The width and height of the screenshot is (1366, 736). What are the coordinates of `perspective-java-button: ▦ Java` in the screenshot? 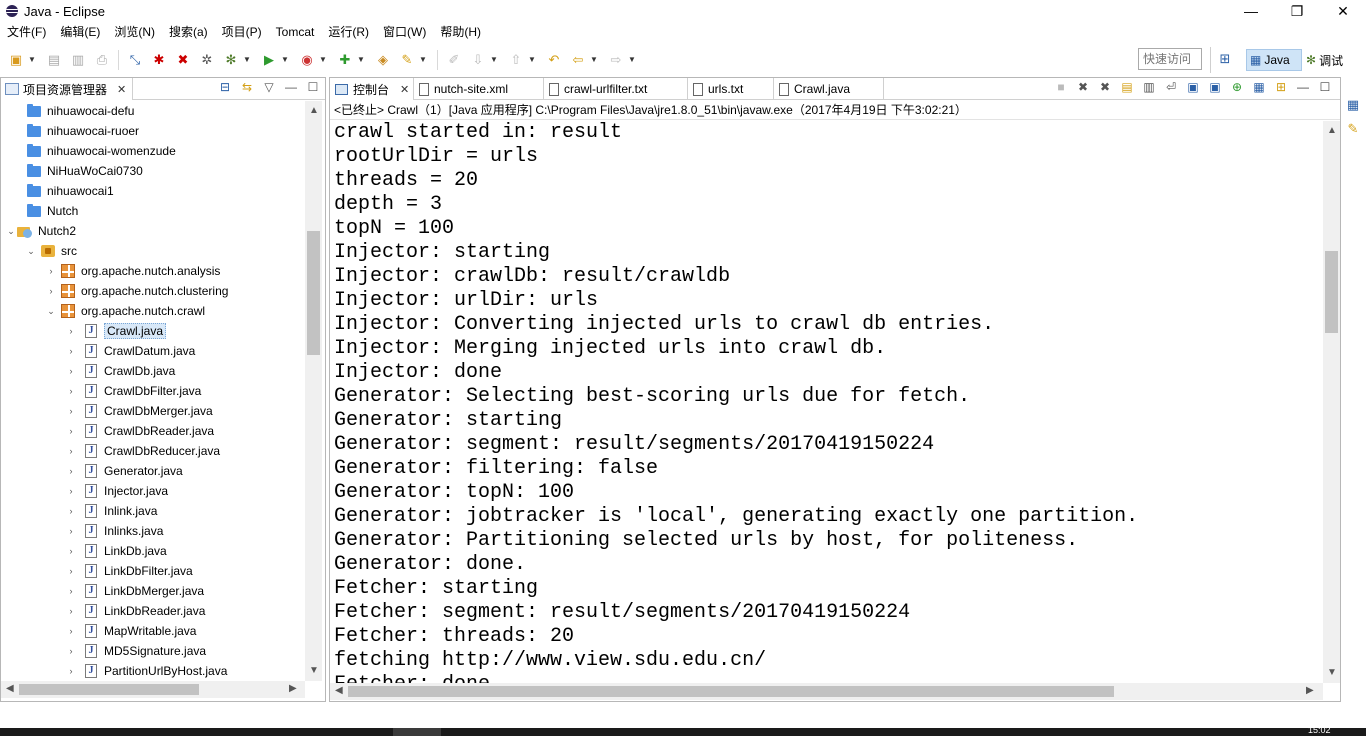 It's located at (1274, 60).